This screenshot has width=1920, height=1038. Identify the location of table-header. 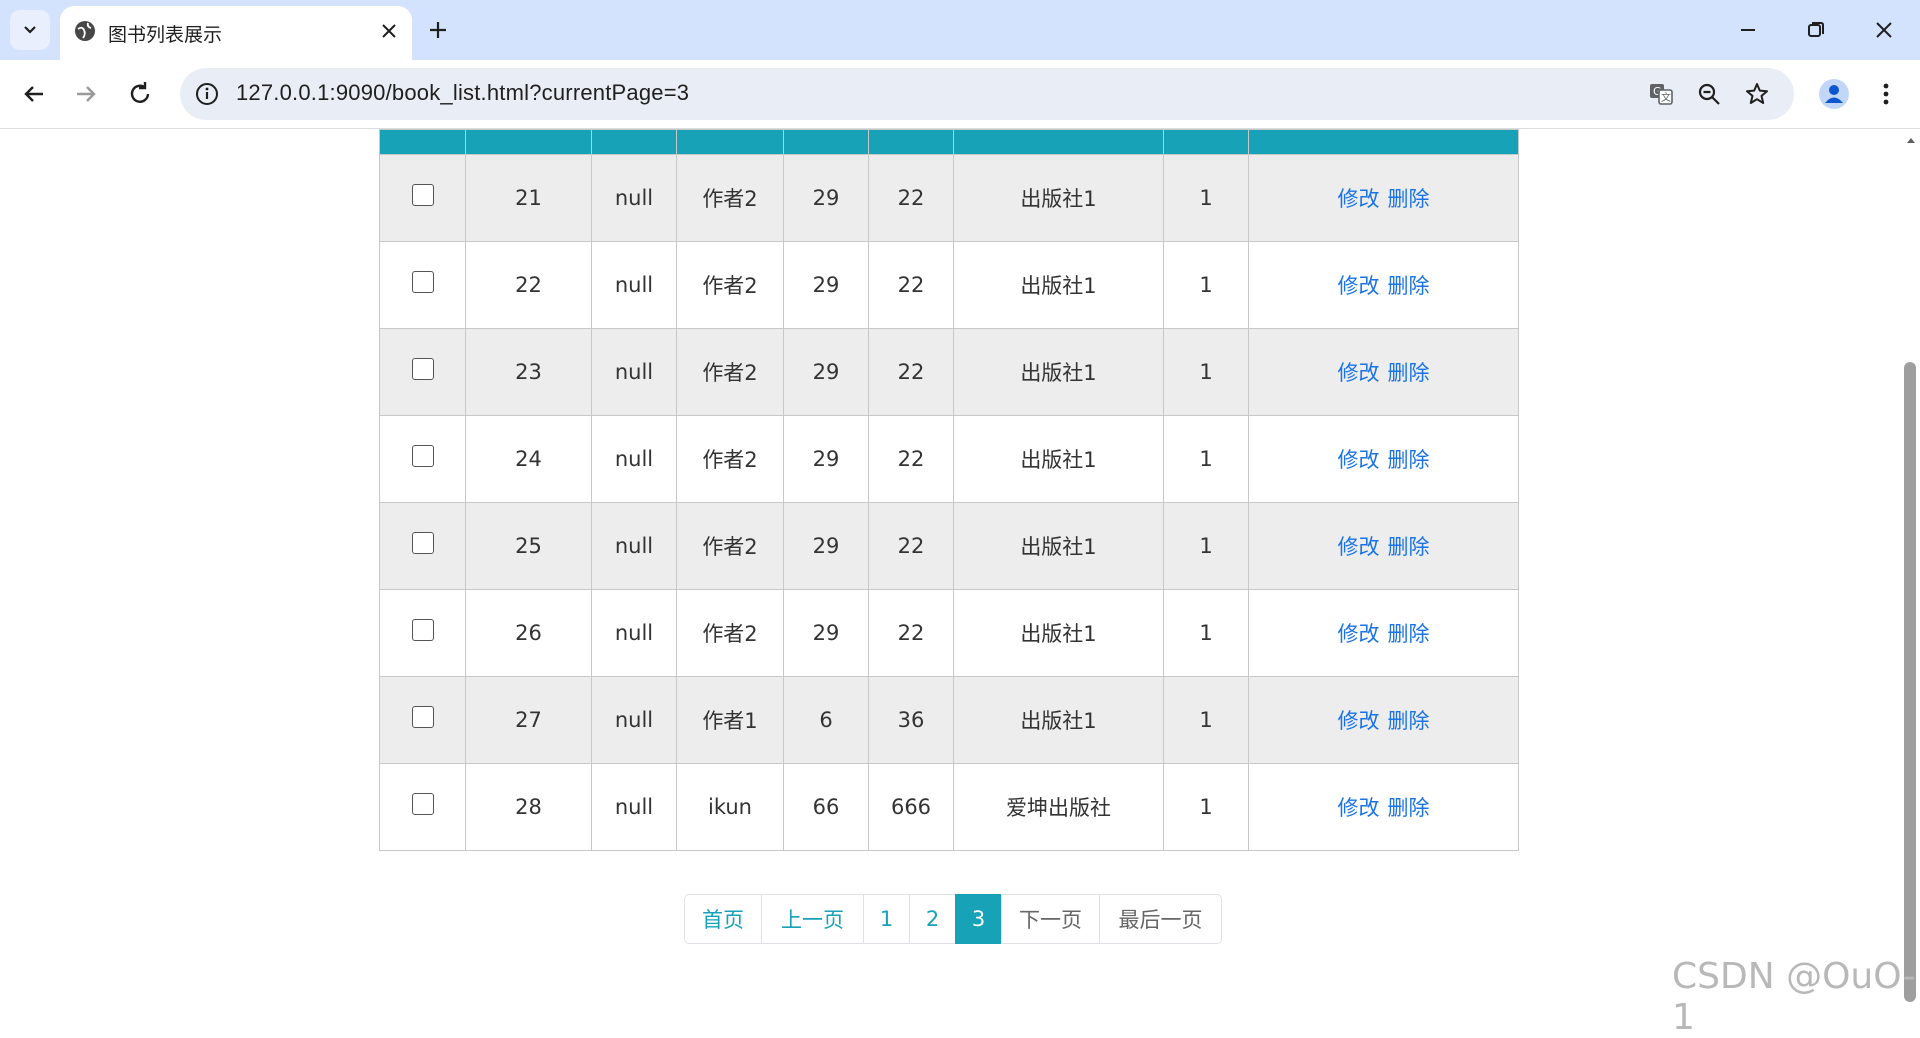
(949, 142).